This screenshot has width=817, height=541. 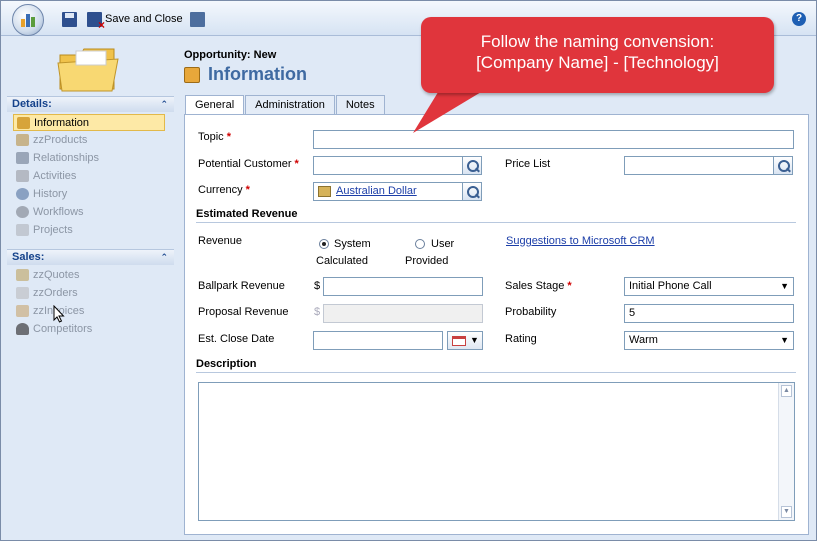 What do you see at coordinates (89, 293) in the screenshot?
I see `nav-item-zzorders: zzOrders` at bounding box center [89, 293].